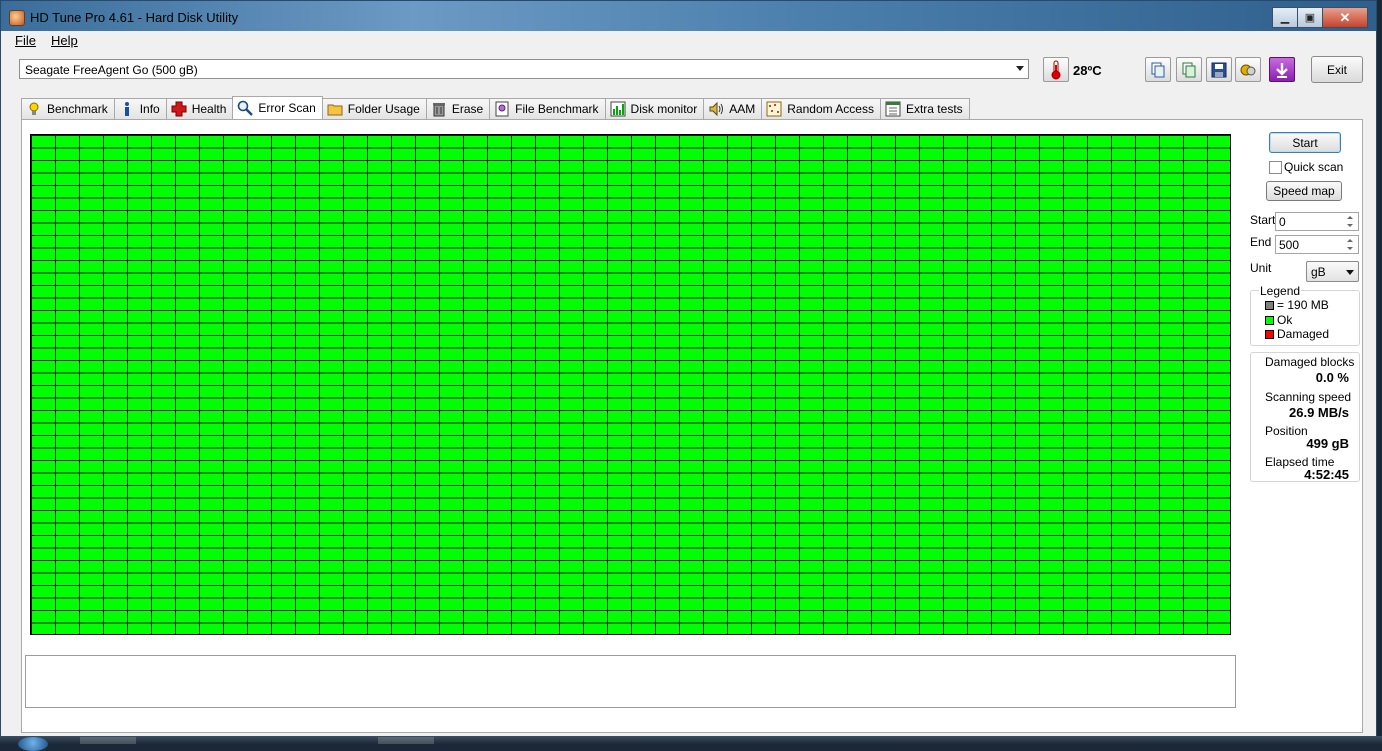 This screenshot has width=1382, height=751. Describe the element at coordinates (1303, 305) in the screenshot. I see `legend-block-size-label: = 190 MB` at that location.